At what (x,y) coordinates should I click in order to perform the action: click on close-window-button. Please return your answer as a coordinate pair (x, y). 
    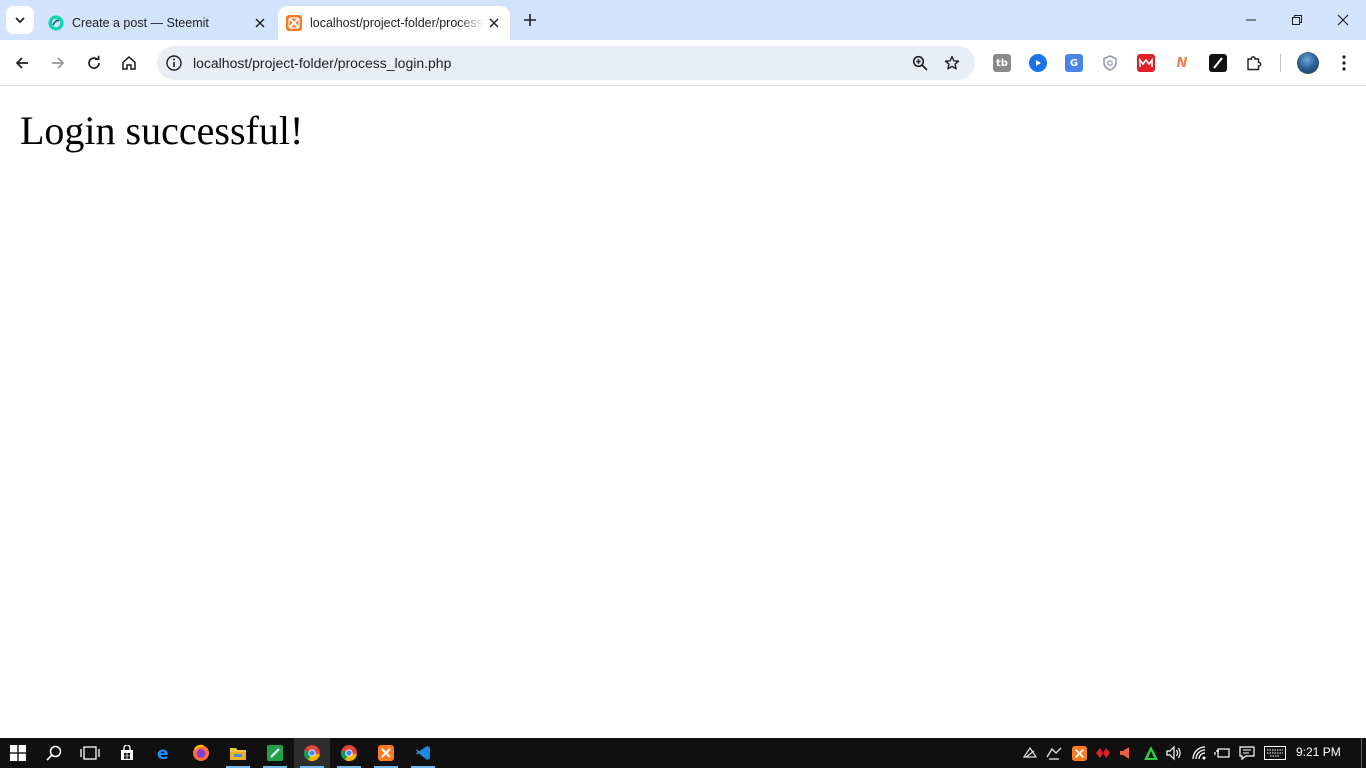
    Looking at the image, I should click on (1343, 20).